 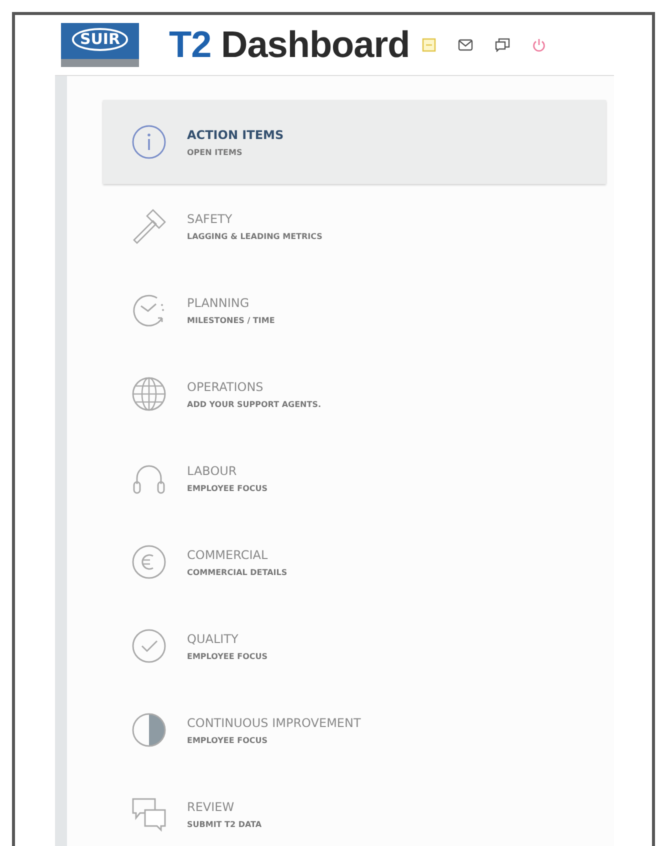 What do you see at coordinates (100, 39) in the screenshot?
I see `logo-text: SUIR` at bounding box center [100, 39].